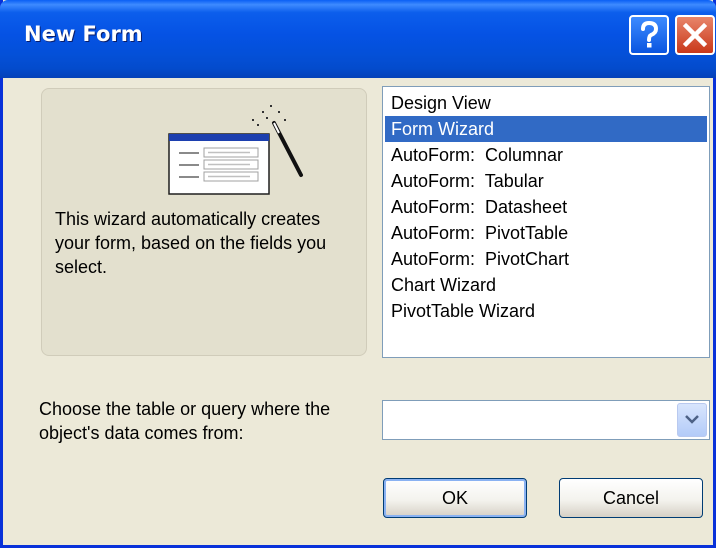 The width and height of the screenshot is (716, 548). I want to click on question-mark-icon, so click(650, 34).